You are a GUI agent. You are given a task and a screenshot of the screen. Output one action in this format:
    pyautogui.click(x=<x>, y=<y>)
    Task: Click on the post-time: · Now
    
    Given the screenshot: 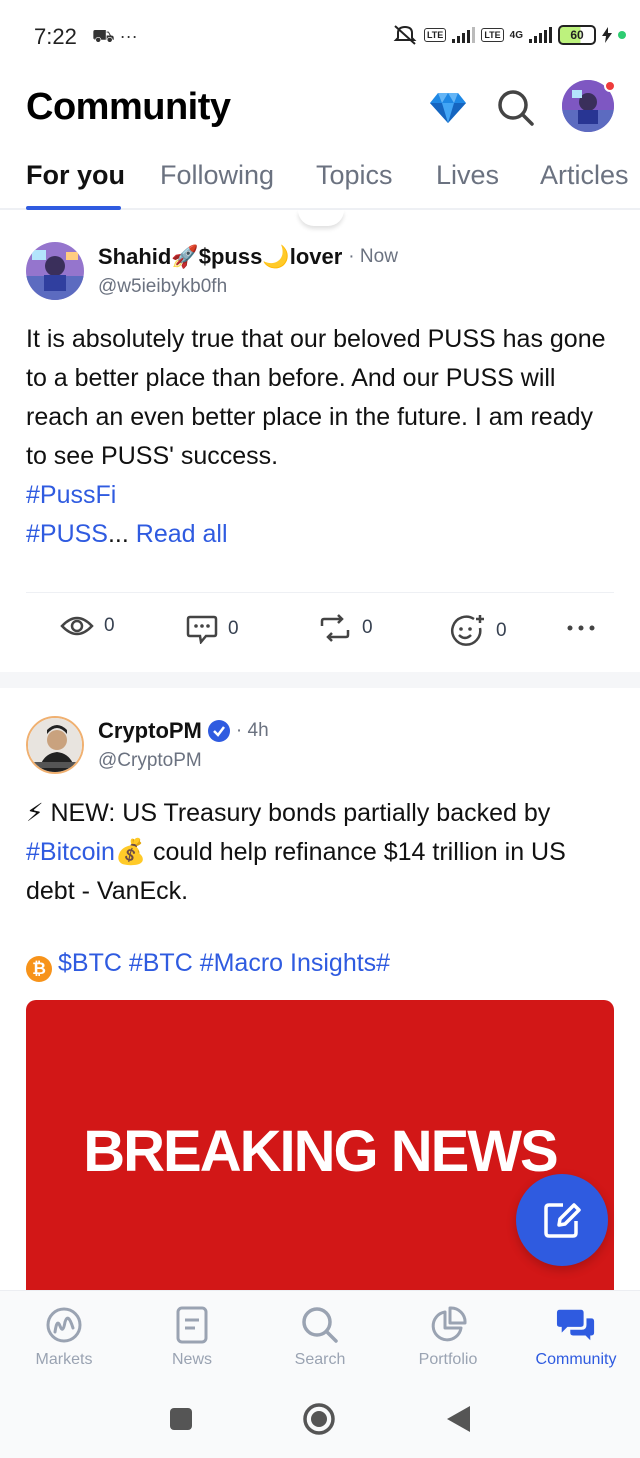 What is the action you would take?
    pyautogui.click(x=373, y=256)
    